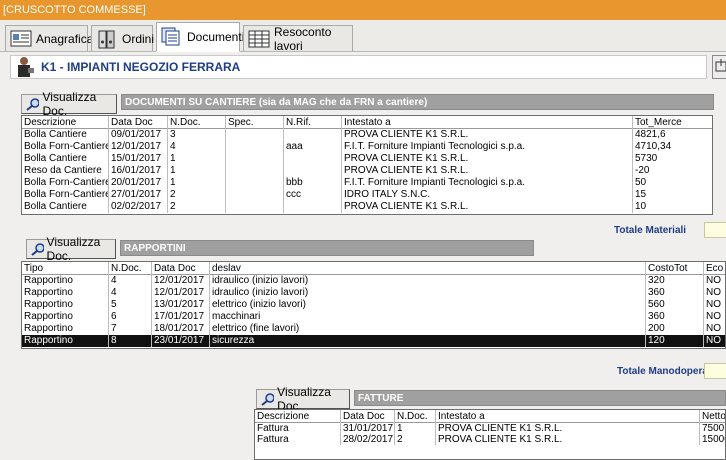  Describe the element at coordinates (136, 206) in the screenshot. I see `table-cell: 02/02/2017` at that location.